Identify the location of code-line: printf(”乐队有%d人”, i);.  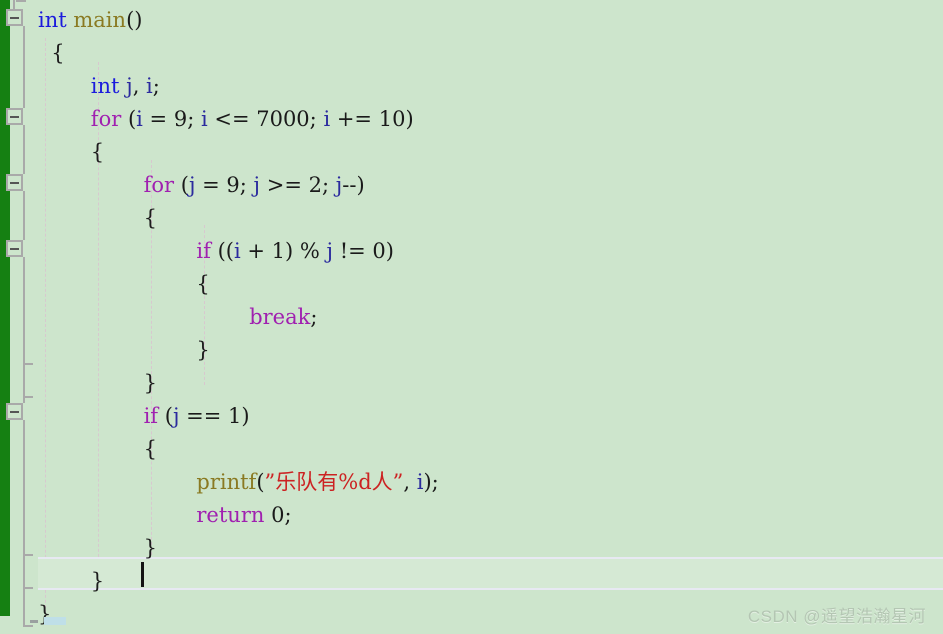
(317, 482).